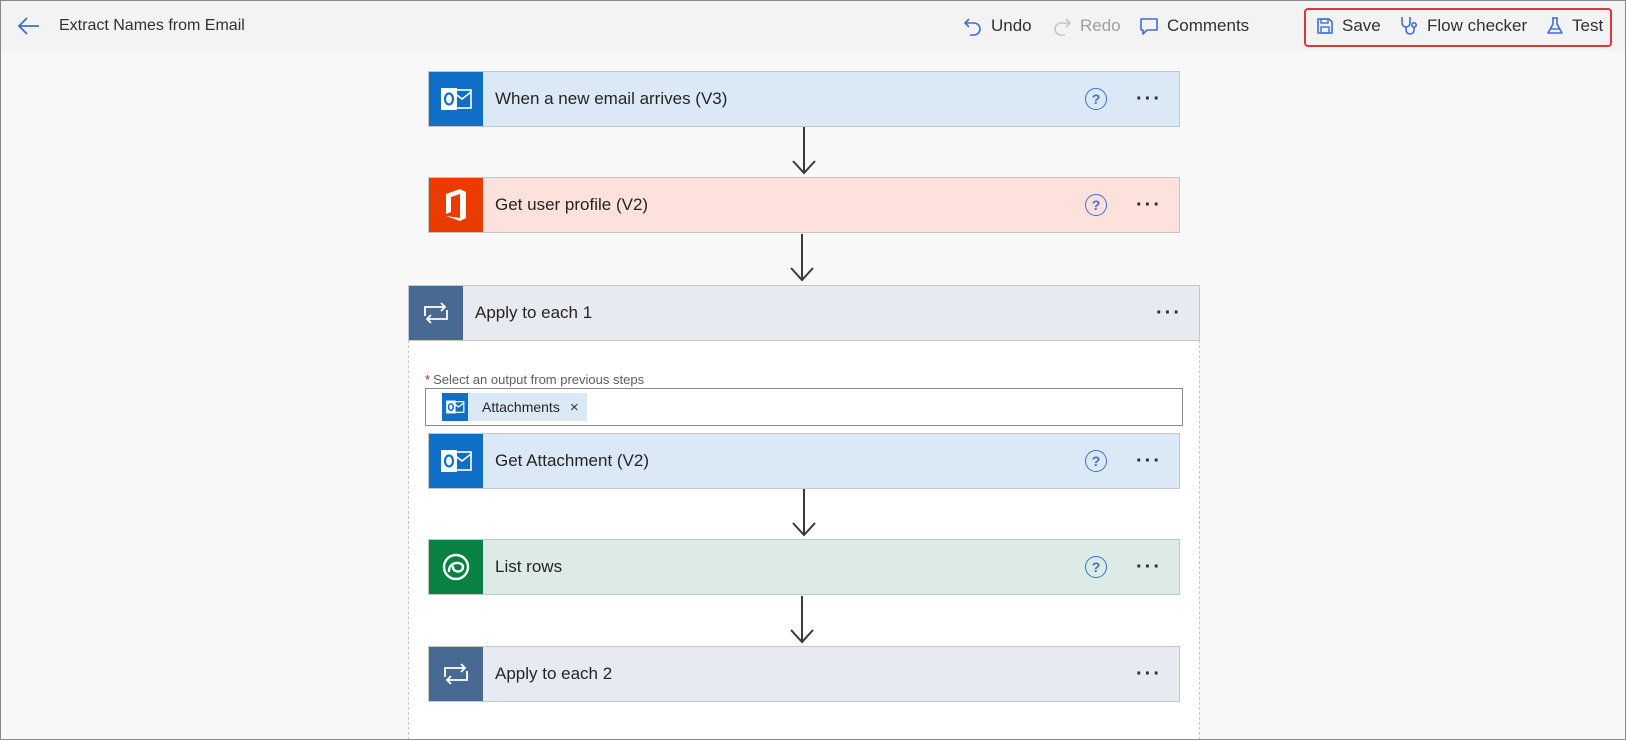 The width and height of the screenshot is (1626, 740). What do you see at coordinates (1458, 27) in the screenshot?
I see `highlight-annotation` at bounding box center [1458, 27].